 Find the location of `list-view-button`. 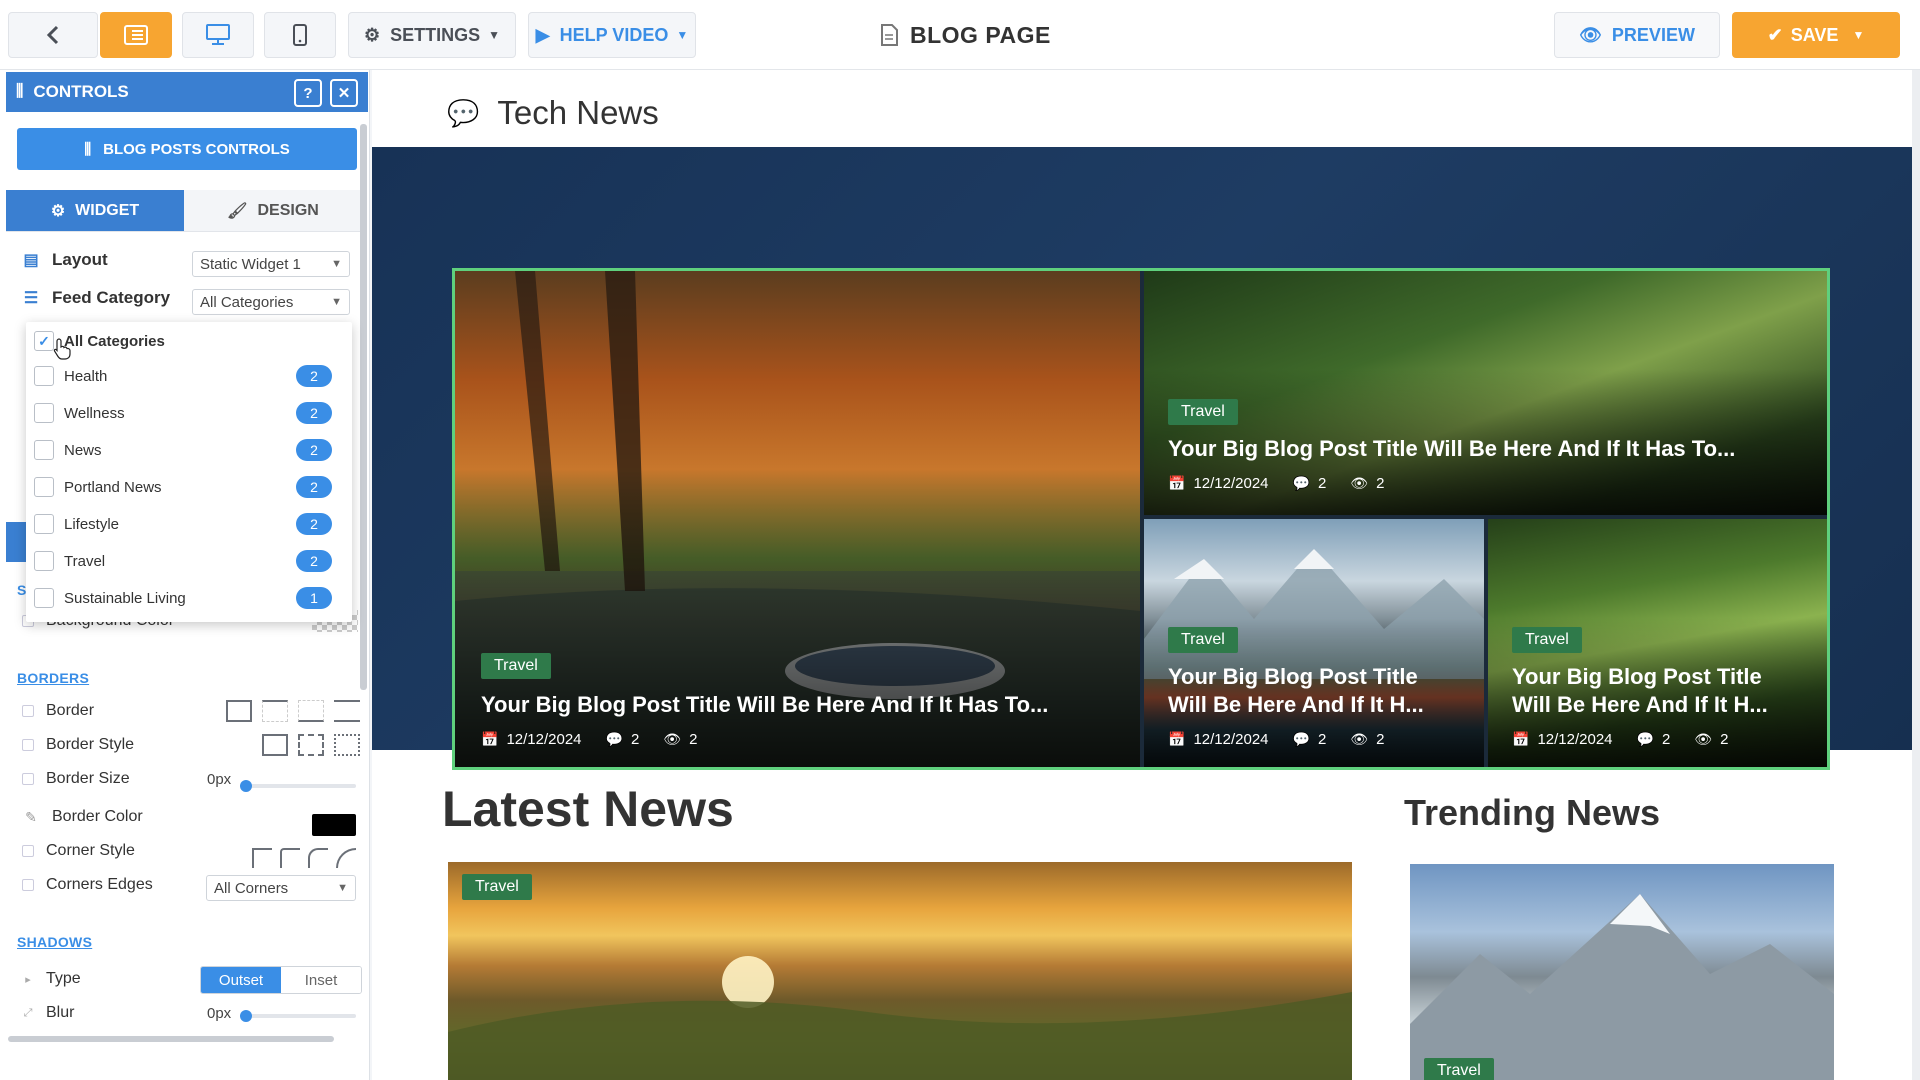

list-view-button is located at coordinates (136, 35).